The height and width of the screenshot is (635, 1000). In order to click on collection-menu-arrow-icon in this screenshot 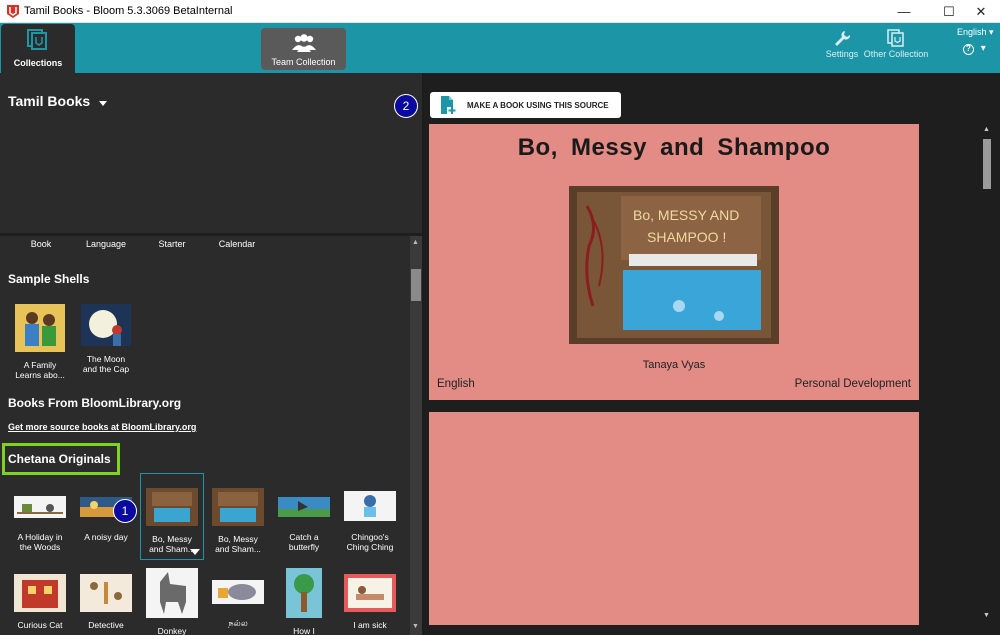, I will do `click(103, 103)`.